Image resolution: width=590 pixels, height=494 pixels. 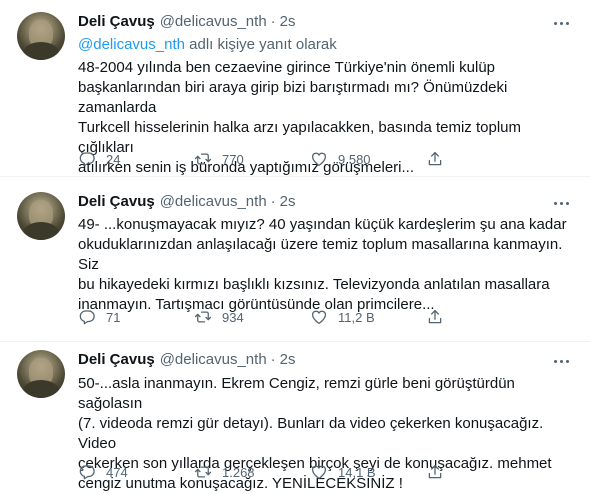 I want to click on retweet-button: 934, so click(x=252, y=317).